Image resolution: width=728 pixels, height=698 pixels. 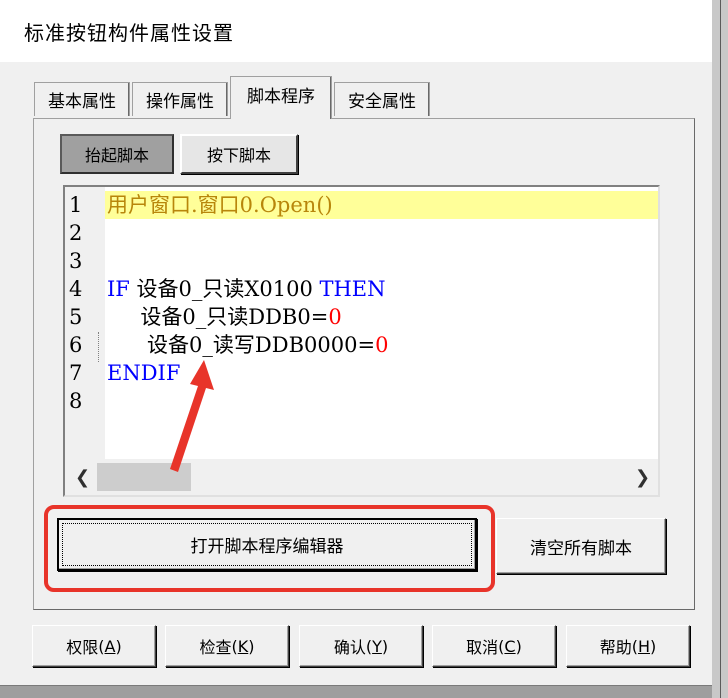 I want to click on accelerator-key: (K), so click(x=243, y=646).